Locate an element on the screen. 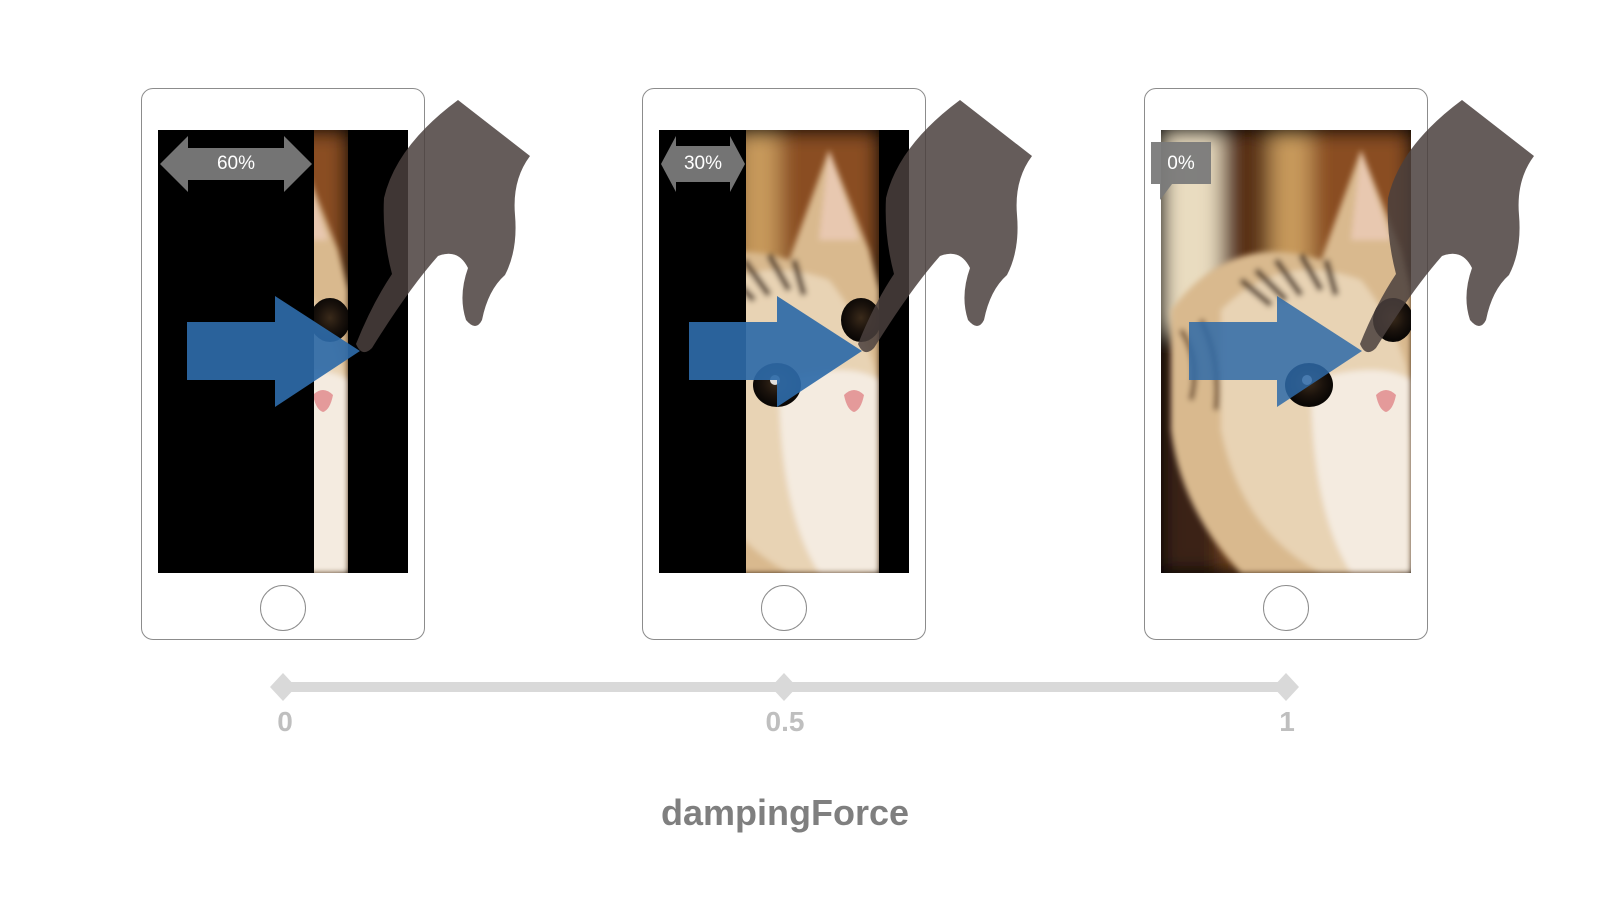 This screenshot has width=1600, height=900. axis-tick-0.5 is located at coordinates (784, 687).